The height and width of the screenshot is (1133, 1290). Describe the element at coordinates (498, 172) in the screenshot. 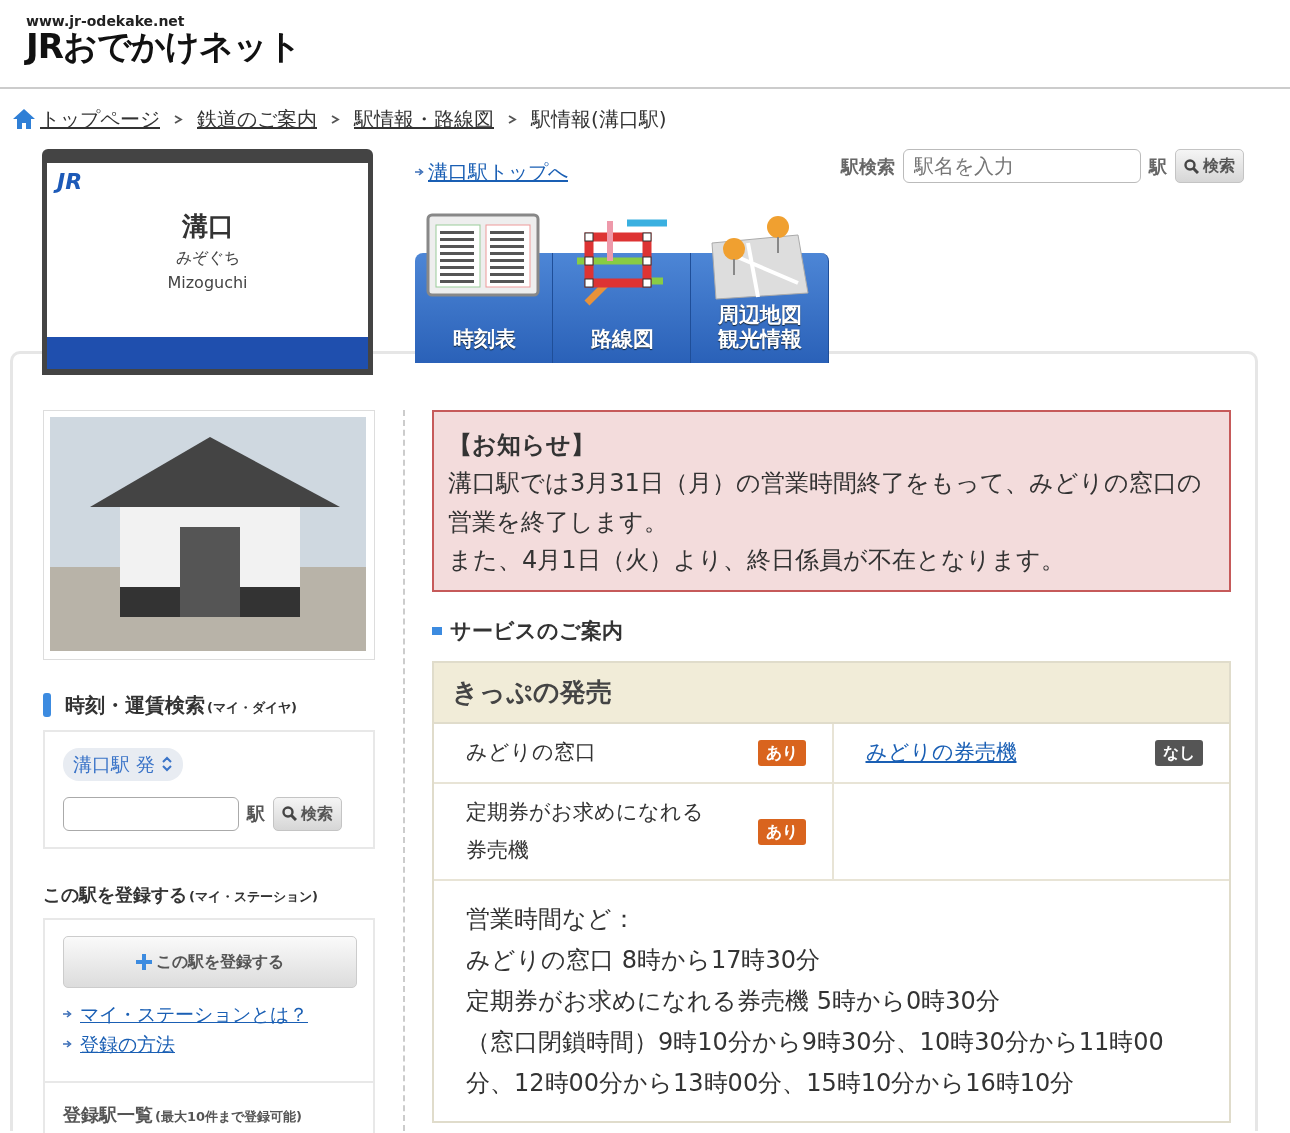

I see `station-top-link: 溝口駅トップへ` at that location.